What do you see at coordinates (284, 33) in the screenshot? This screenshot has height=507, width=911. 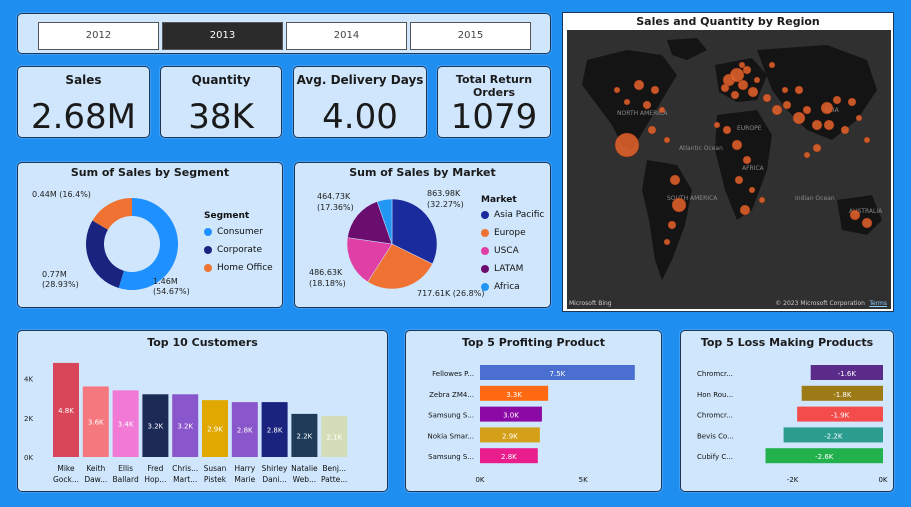 I see `year-slicer: 2012 2013 2014 2015` at bounding box center [284, 33].